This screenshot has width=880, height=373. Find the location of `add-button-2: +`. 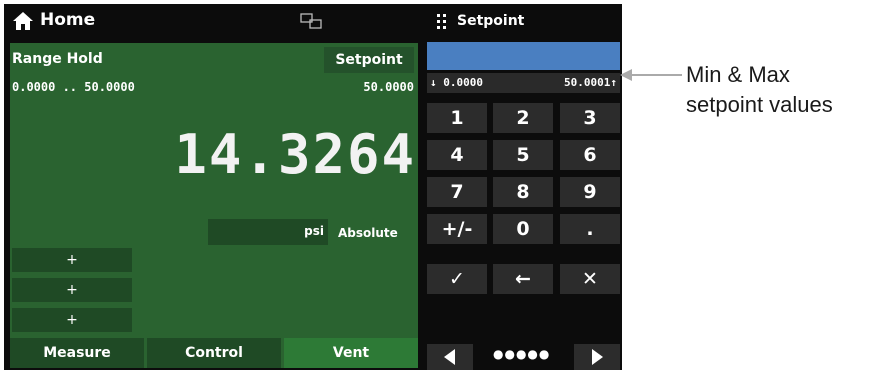

add-button-2: + is located at coordinates (72, 290).